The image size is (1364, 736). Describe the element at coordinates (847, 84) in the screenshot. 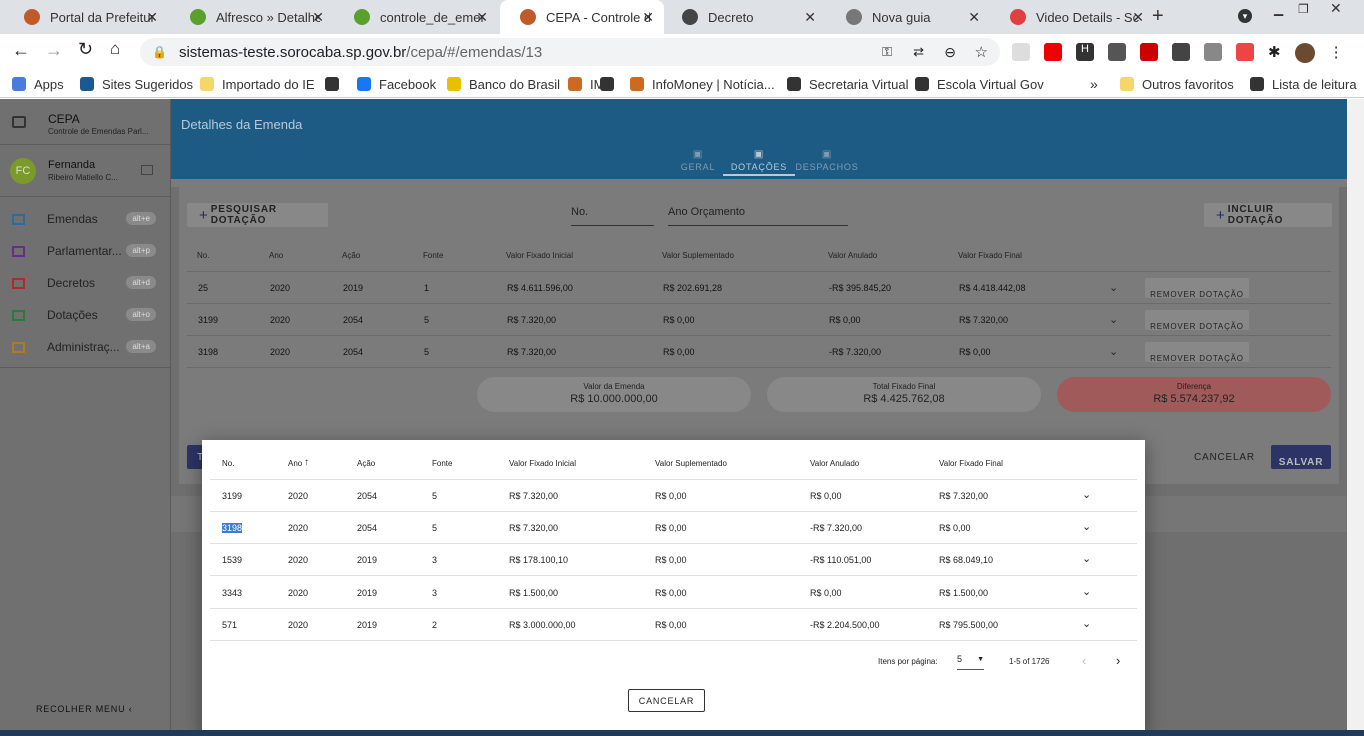

I see `bookmark: Secretaria Virtual` at that location.